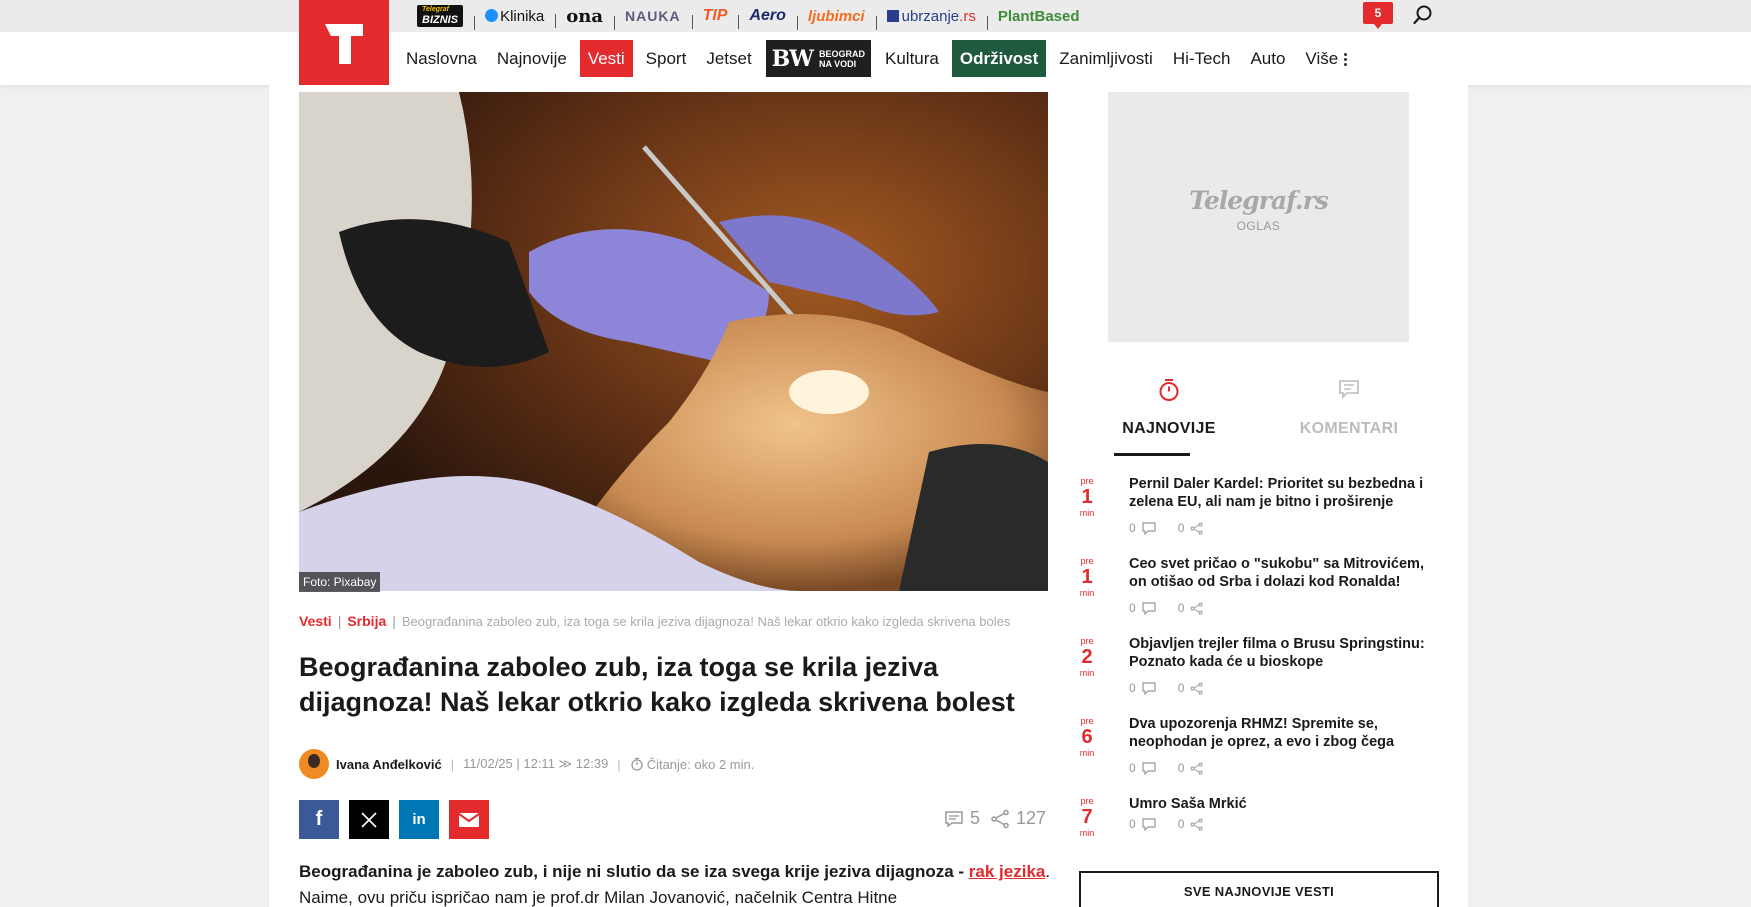  I want to click on nav-odrzivost: Održivost, so click(999, 58).